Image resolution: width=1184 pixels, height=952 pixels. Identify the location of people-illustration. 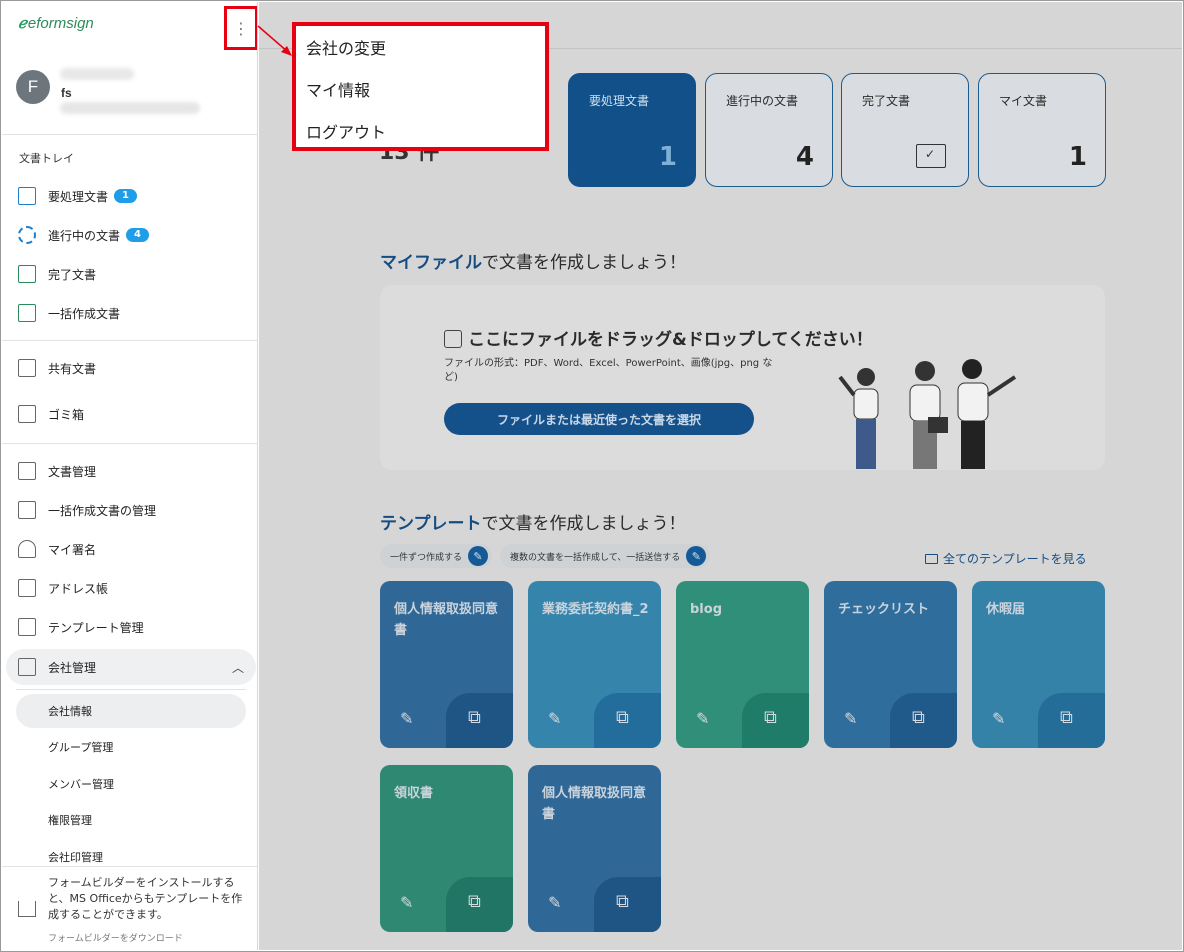
(927, 414).